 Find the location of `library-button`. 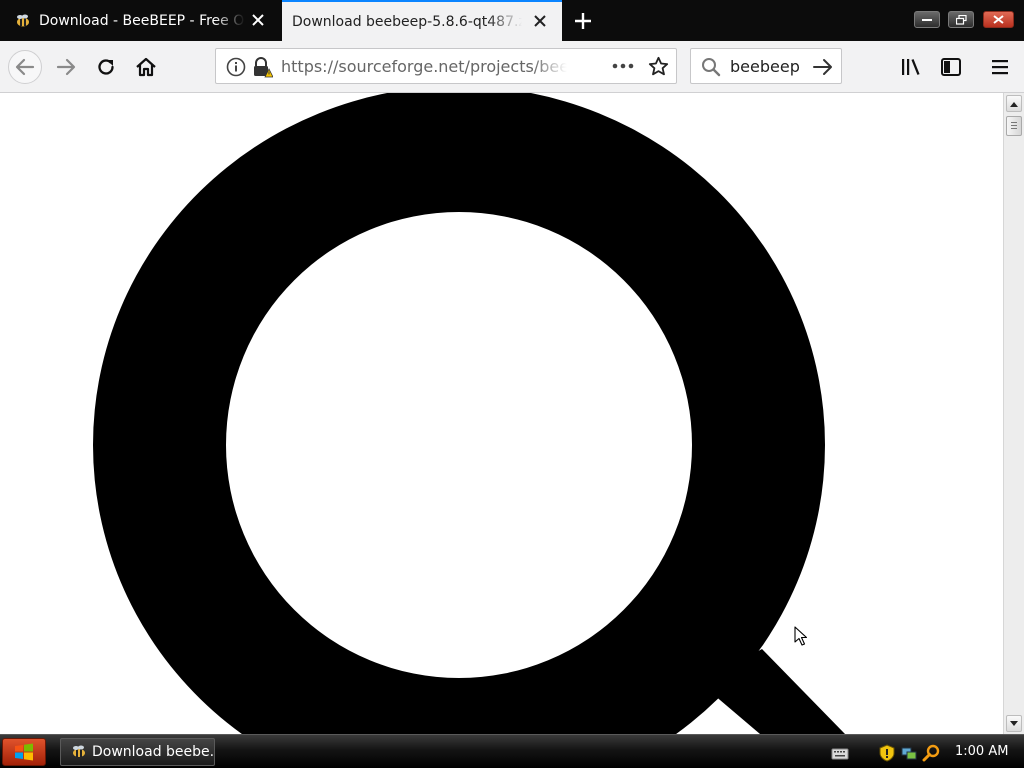

library-button is located at coordinates (911, 67).